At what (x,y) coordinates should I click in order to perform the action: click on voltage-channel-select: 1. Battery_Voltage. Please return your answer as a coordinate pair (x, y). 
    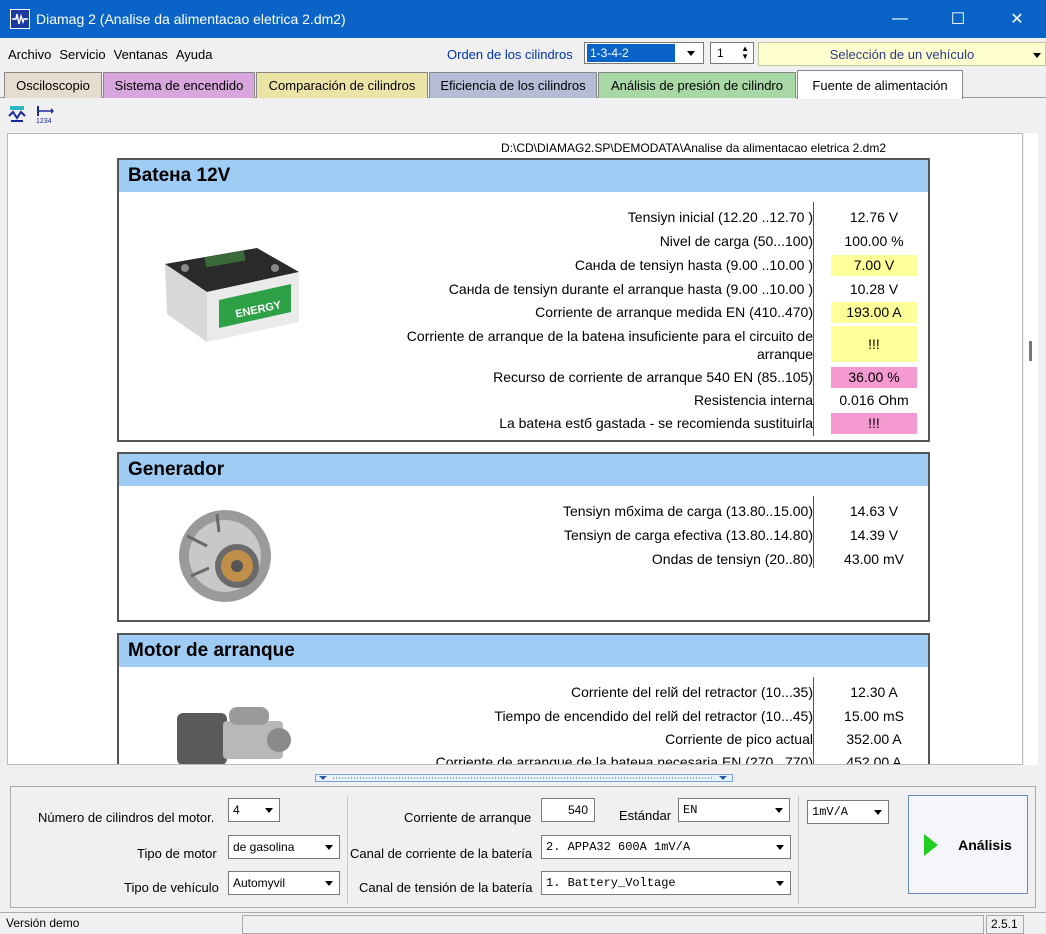
    Looking at the image, I should click on (666, 883).